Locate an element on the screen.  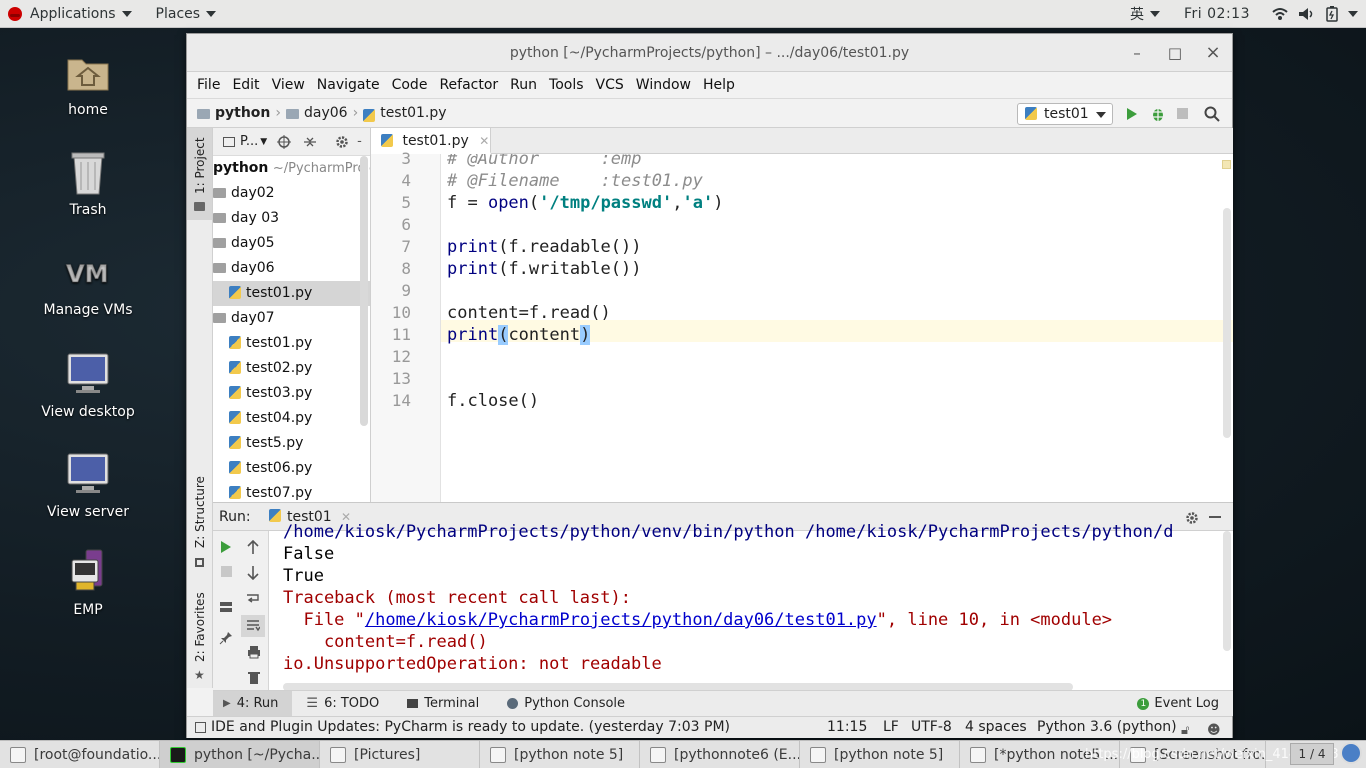
input-method-menu: 英 is located at coordinates (1145, 14).